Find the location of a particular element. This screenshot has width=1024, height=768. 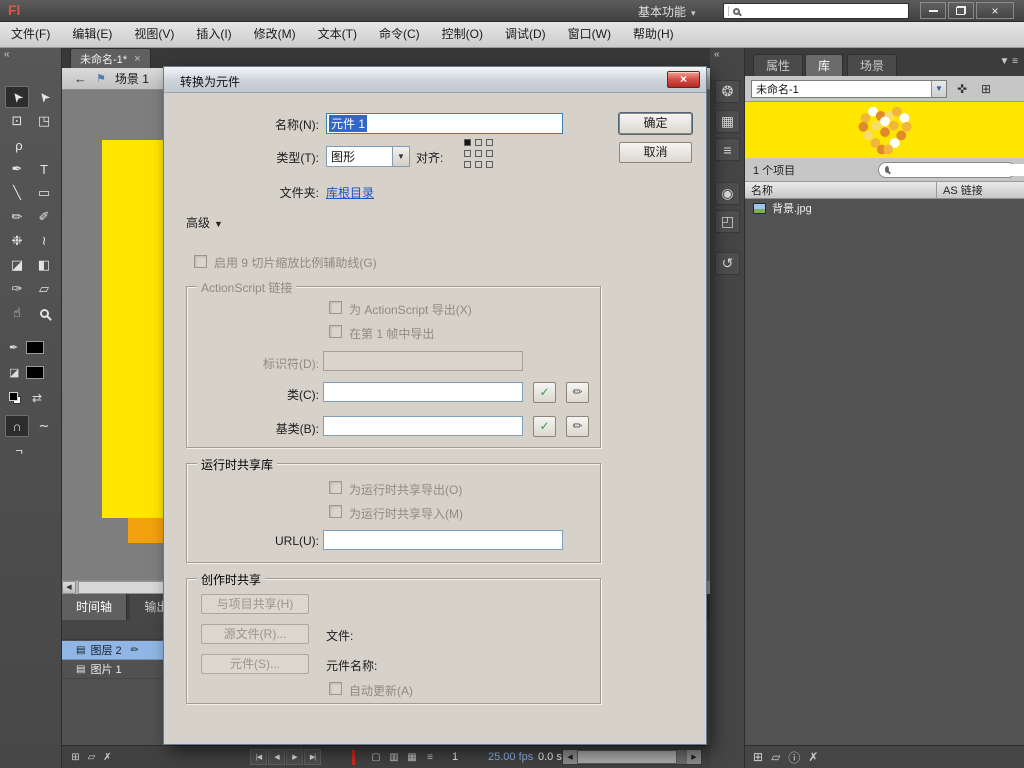

expand-dock-icon: « is located at coordinates (727, 55).